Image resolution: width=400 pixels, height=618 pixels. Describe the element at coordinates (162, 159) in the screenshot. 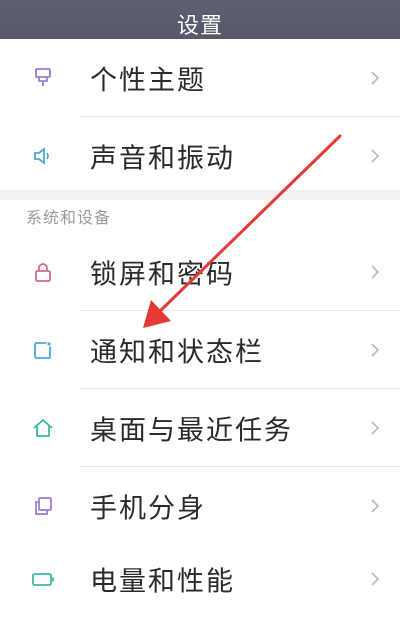

I see `settings-item-label: 声音和振动` at that location.